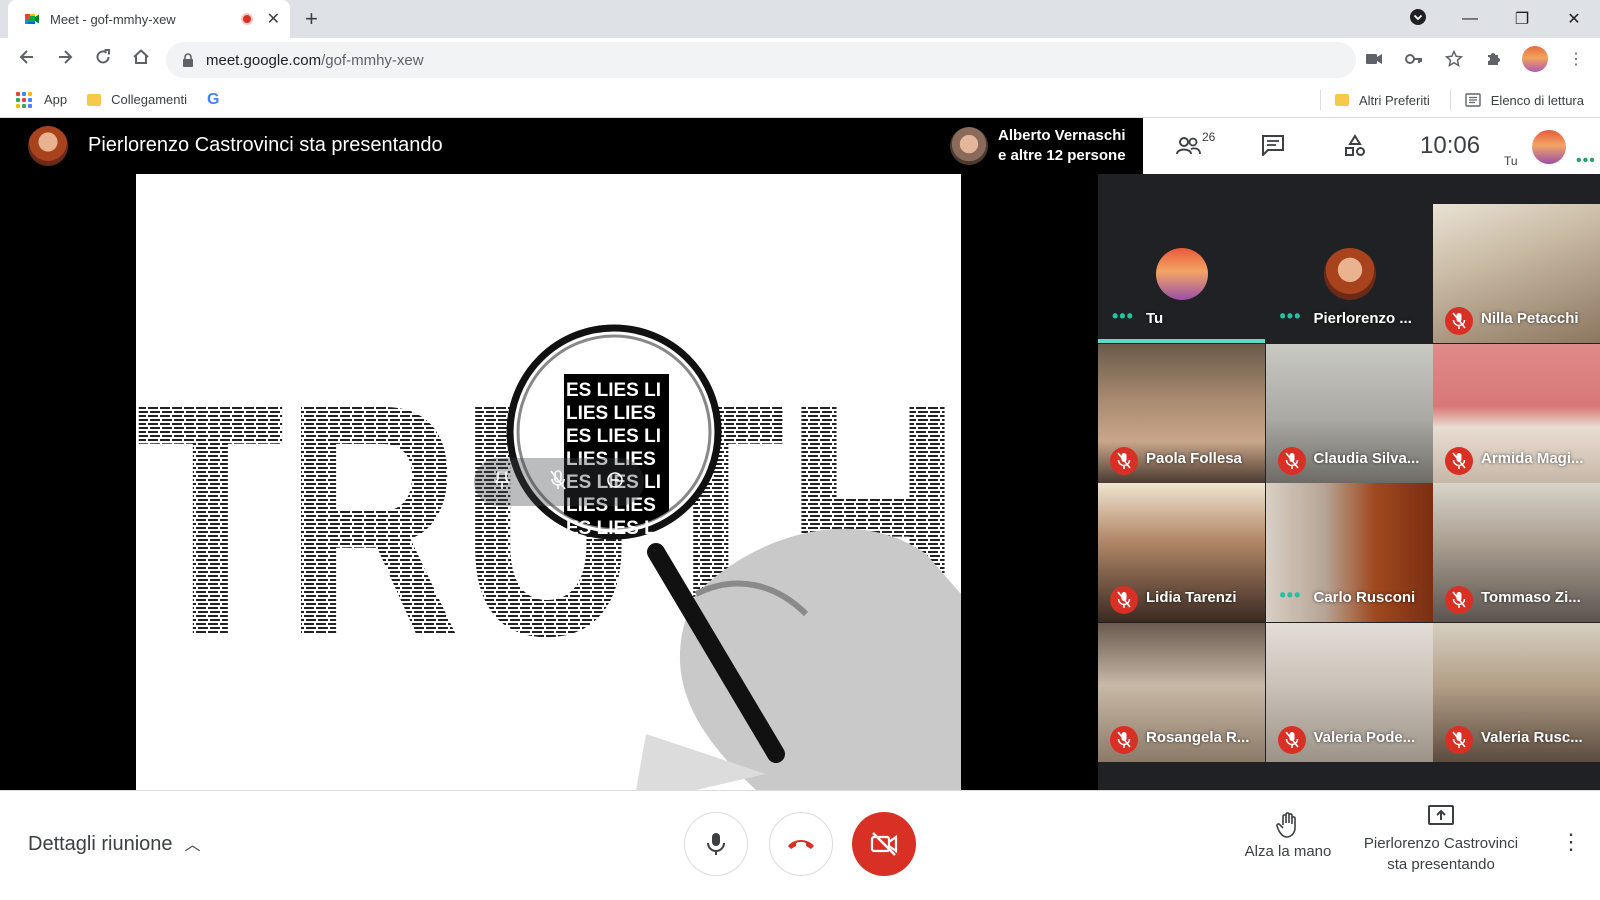 This screenshot has width=1600, height=900. I want to click on participant-tile: Nilla Petacchi, so click(1516, 273).